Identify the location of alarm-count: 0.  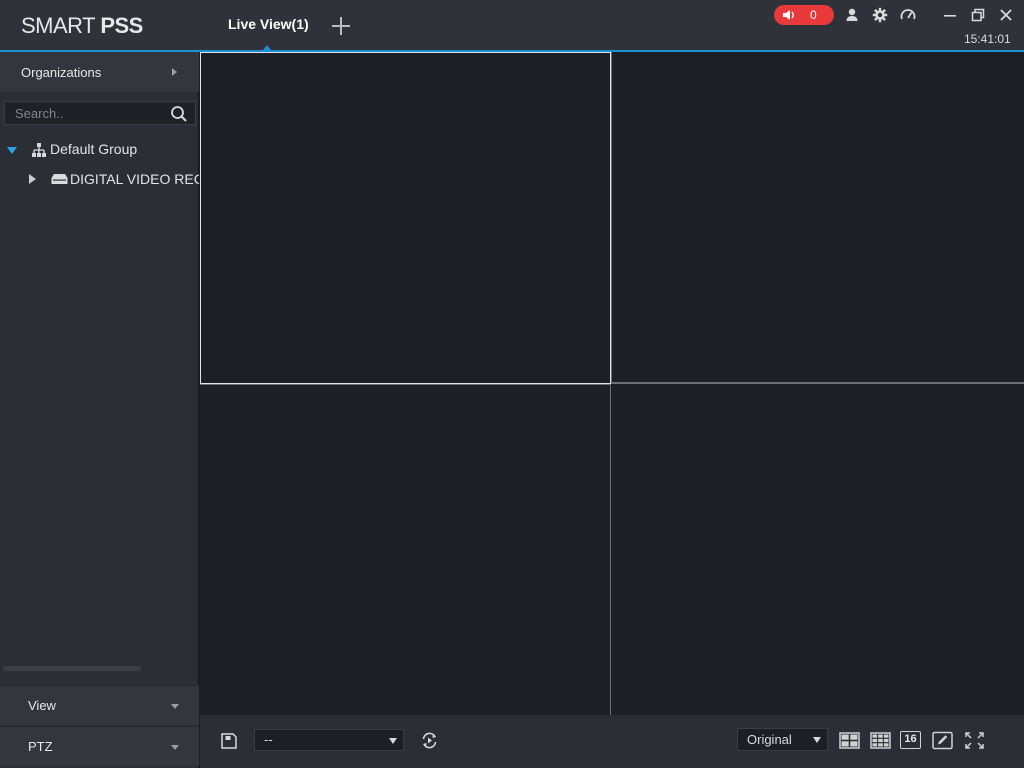
(813, 15).